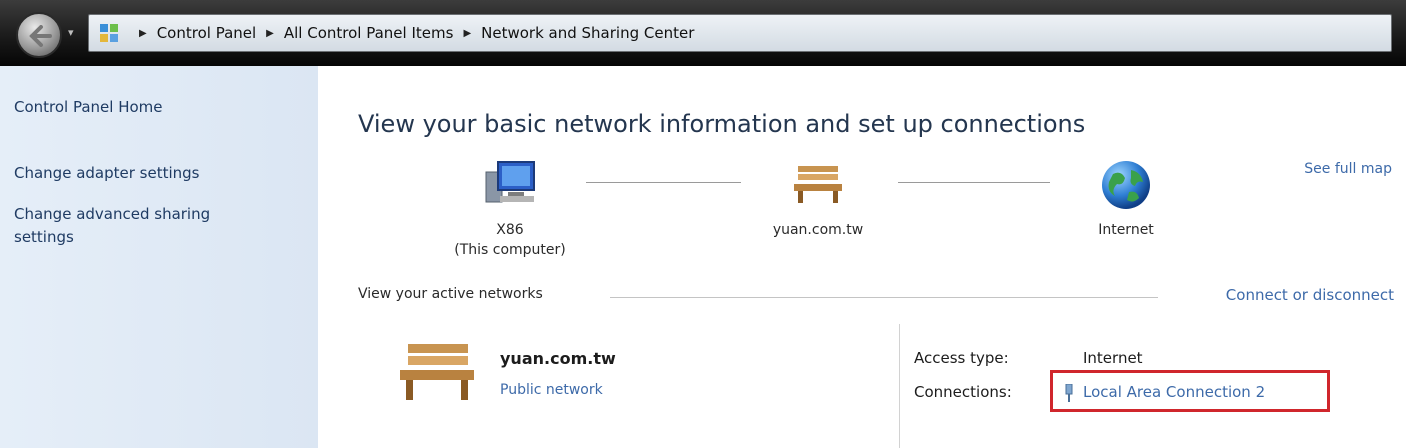 Image resolution: width=1406 pixels, height=448 pixels. I want to click on sidebar-item-change-advanced-sharing-settings: Change advanced sharing settings, so click(144, 226).